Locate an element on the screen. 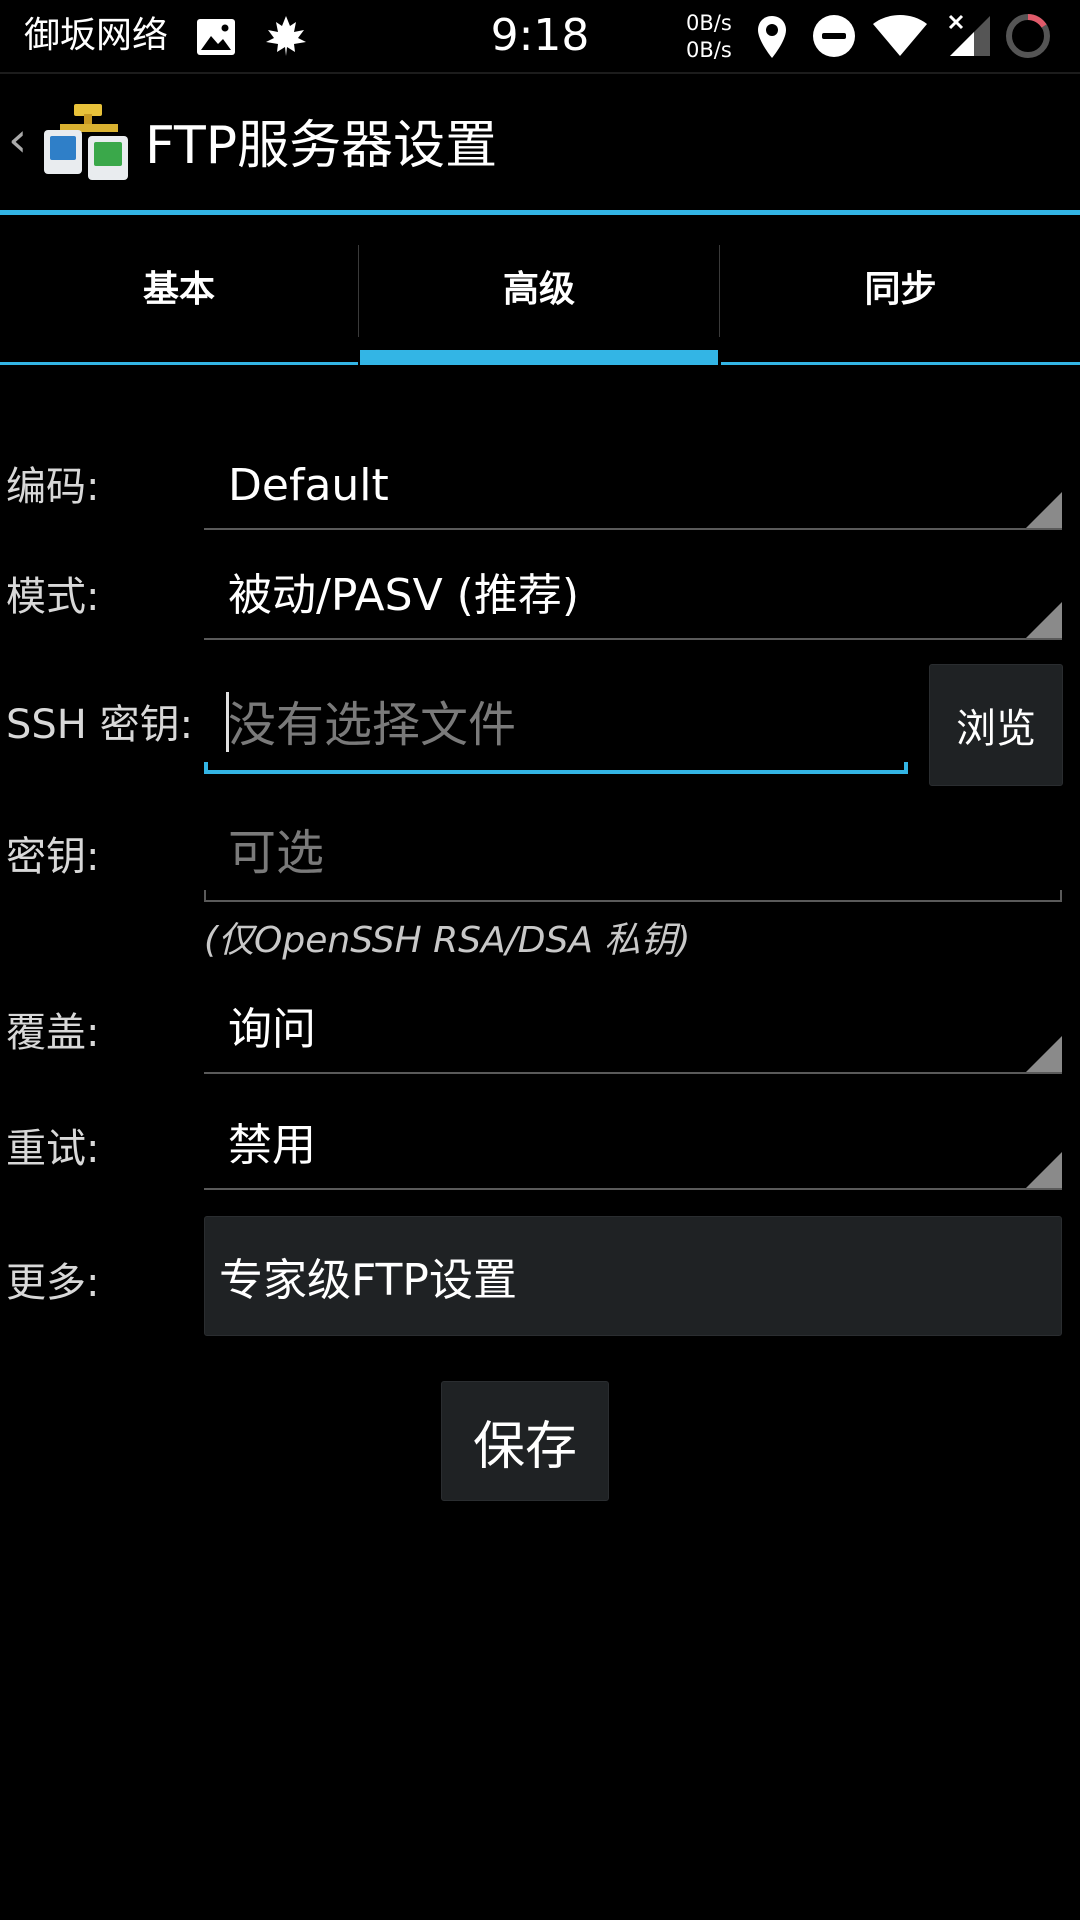 The image size is (1080, 1920). tab-label: 高级 is located at coordinates (538, 289).